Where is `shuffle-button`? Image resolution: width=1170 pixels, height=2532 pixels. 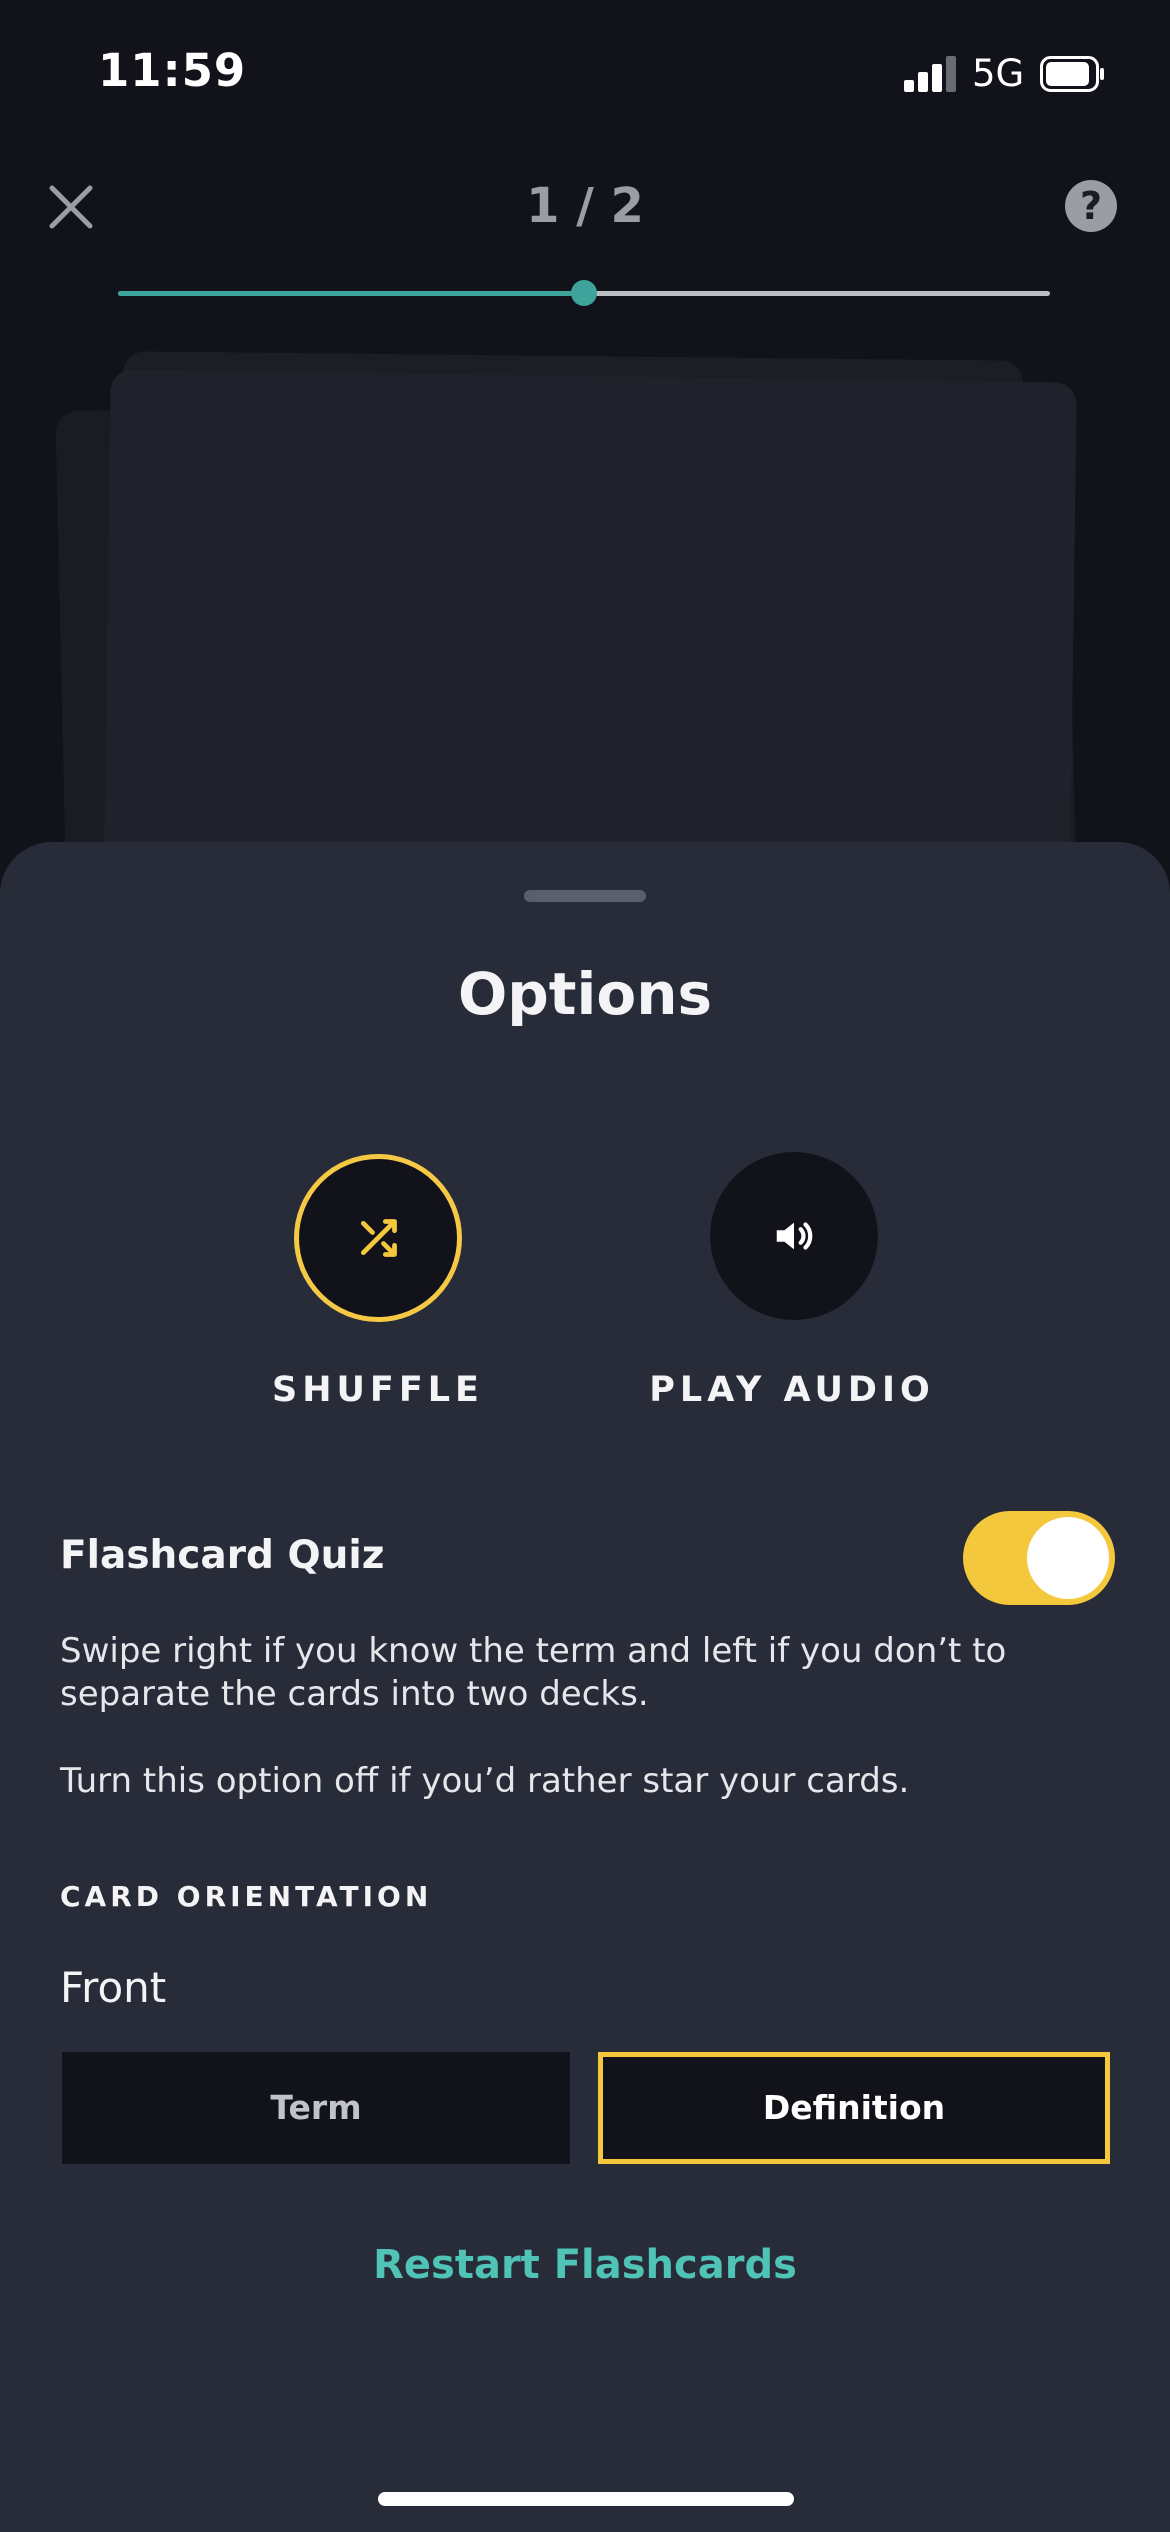 shuffle-button is located at coordinates (378, 1238).